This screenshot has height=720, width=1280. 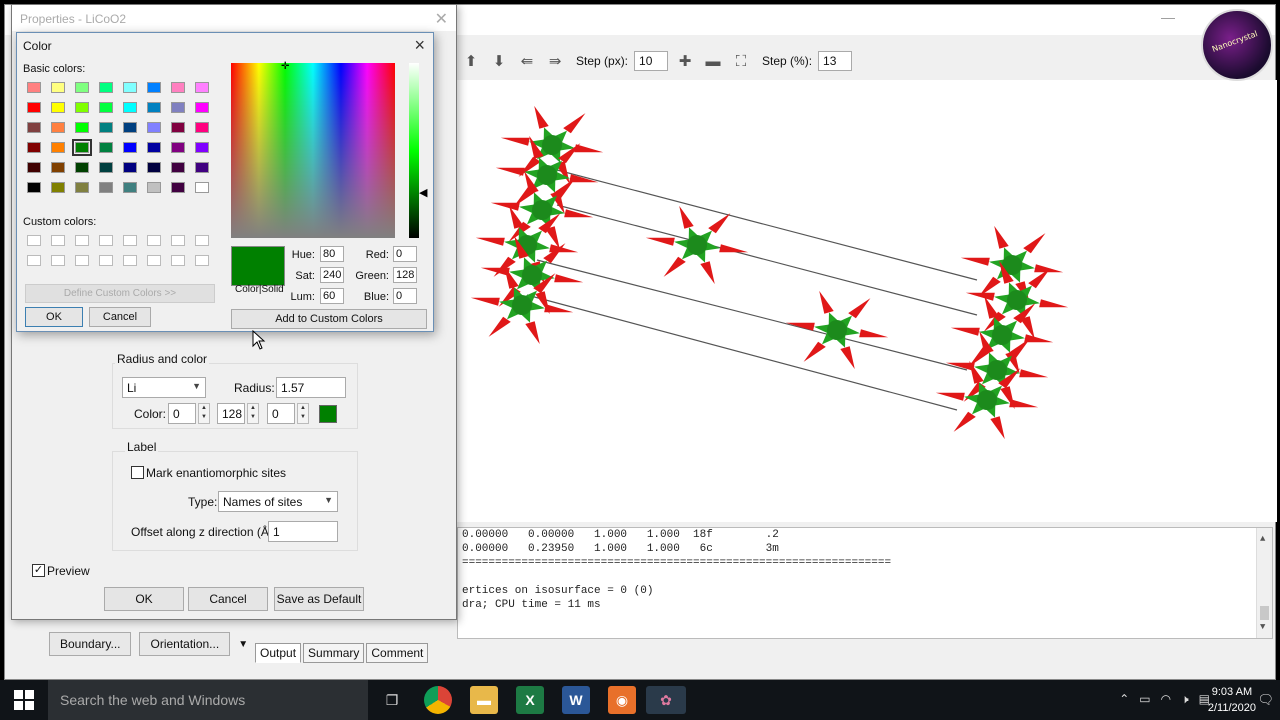 I want to click on word-icon: W, so click(x=576, y=700).